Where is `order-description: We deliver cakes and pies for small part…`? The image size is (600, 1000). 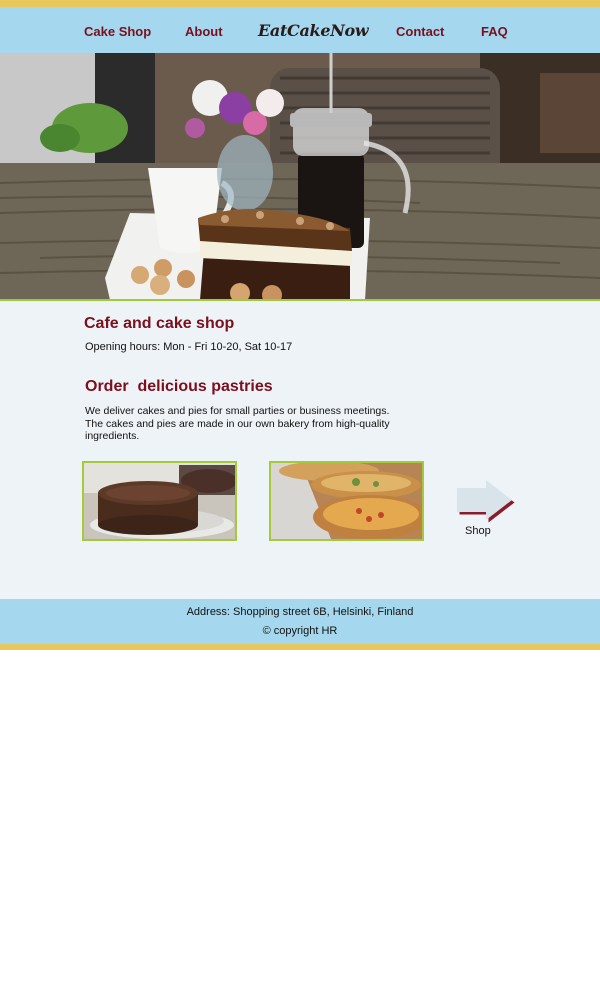
order-description: We deliver cakes and pies for small part… is located at coordinates (237, 423).